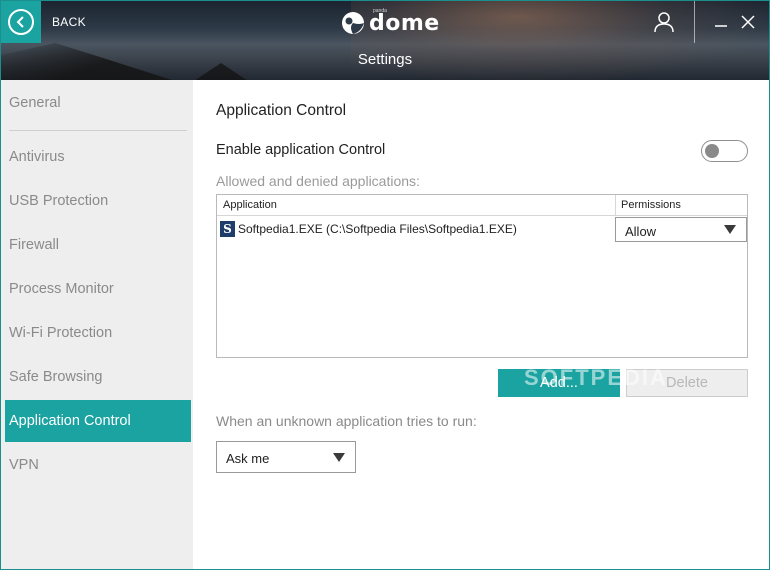 The height and width of the screenshot is (570, 770). I want to click on sidebar-item-label: Antivirus, so click(37, 157).